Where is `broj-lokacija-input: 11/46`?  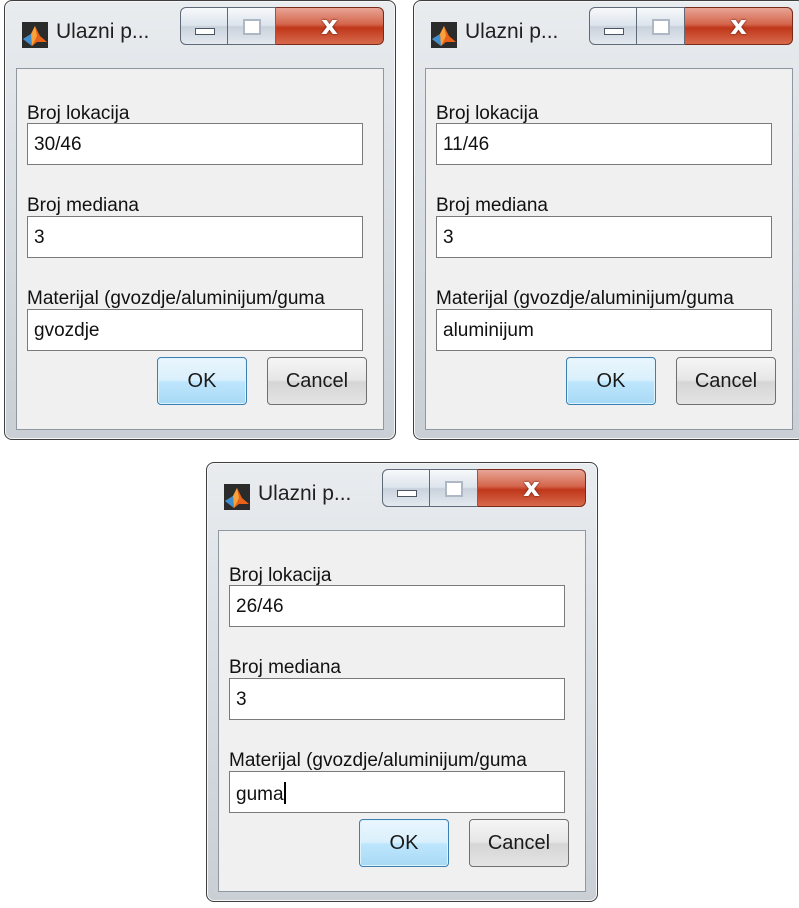
broj-lokacija-input: 11/46 is located at coordinates (604, 144).